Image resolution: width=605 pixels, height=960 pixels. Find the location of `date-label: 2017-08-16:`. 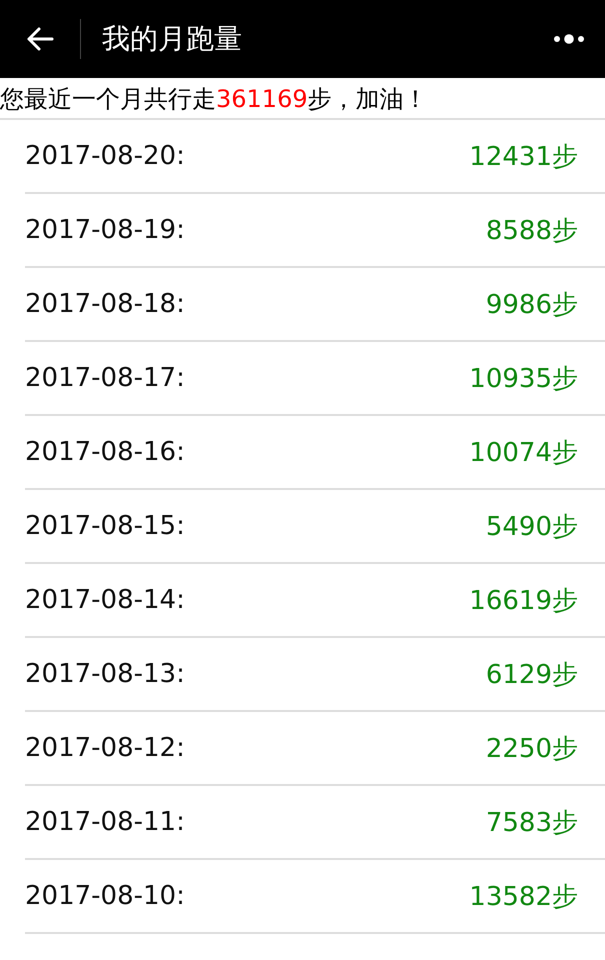

date-label: 2017-08-16: is located at coordinates (105, 452).